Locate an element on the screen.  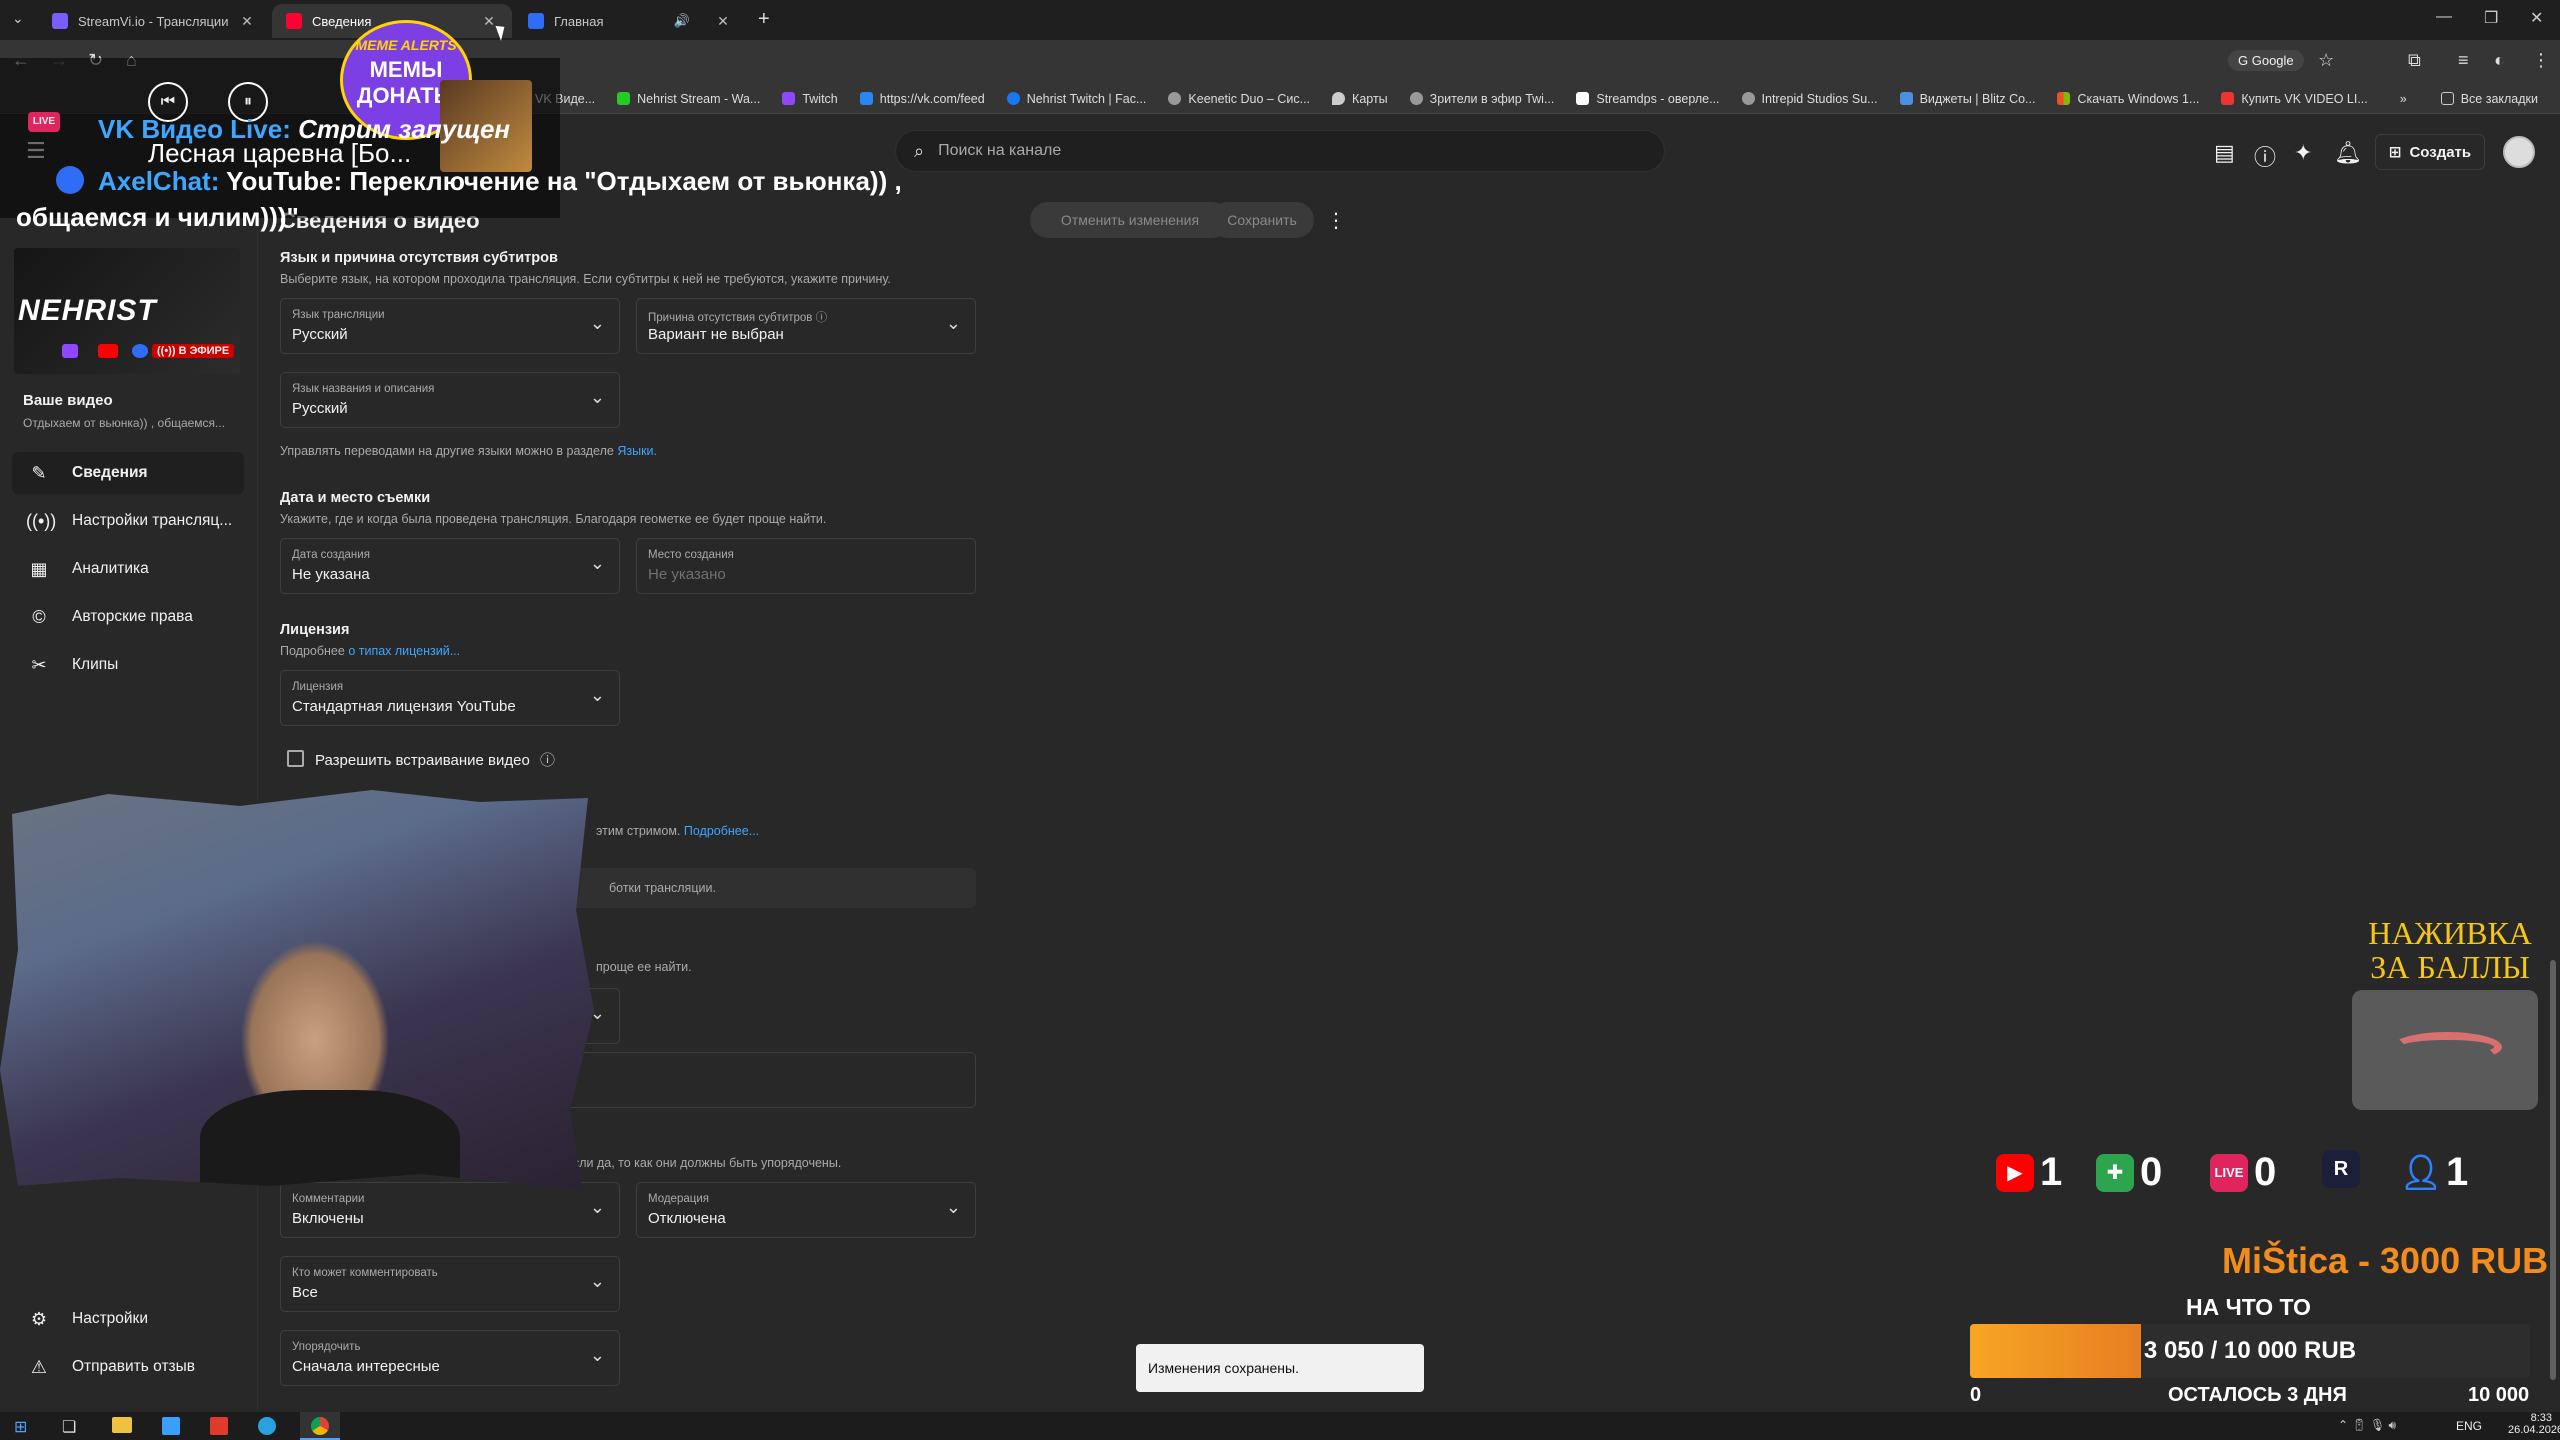
media-controls-icon: ≡ is located at coordinates (2463, 60).